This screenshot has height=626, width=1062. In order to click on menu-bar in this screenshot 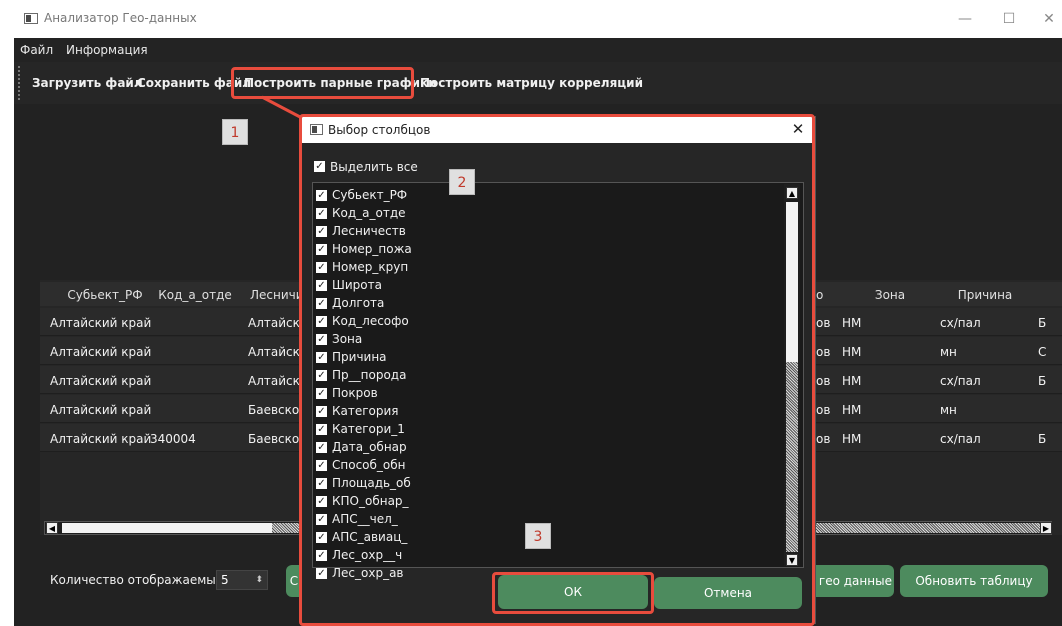, I will do `click(538, 50)`.